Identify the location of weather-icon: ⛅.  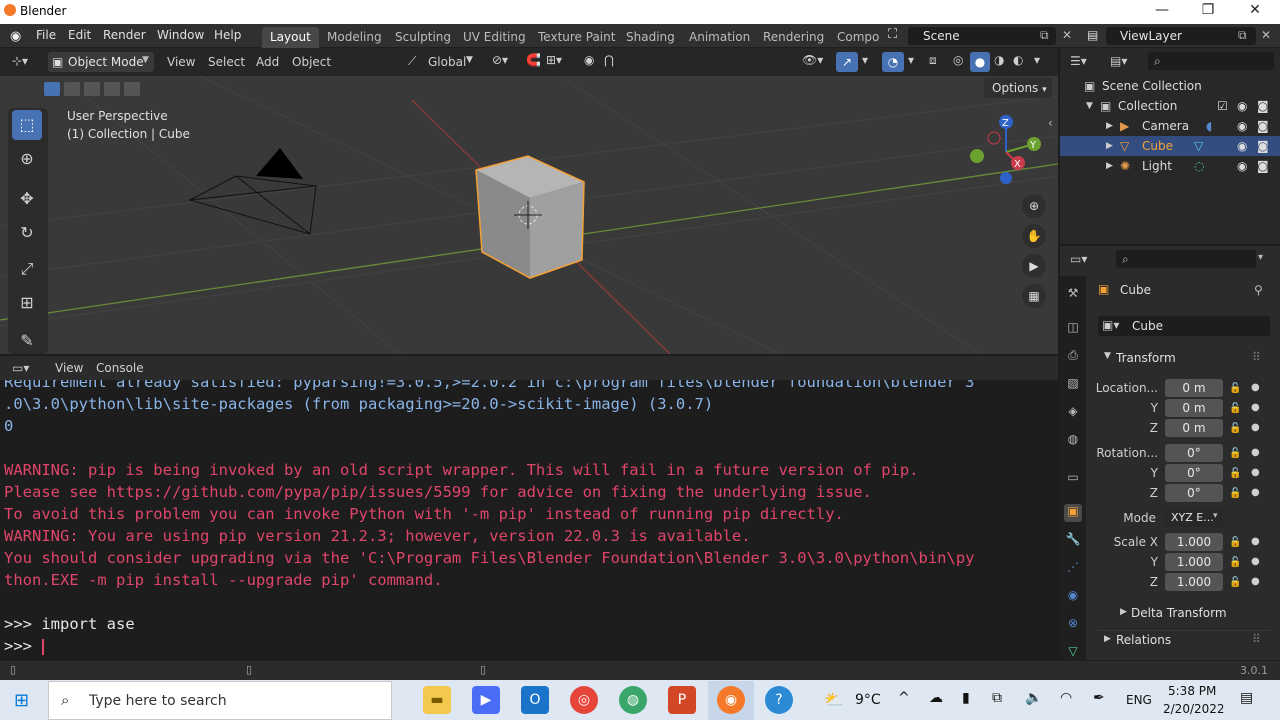
(834, 699).